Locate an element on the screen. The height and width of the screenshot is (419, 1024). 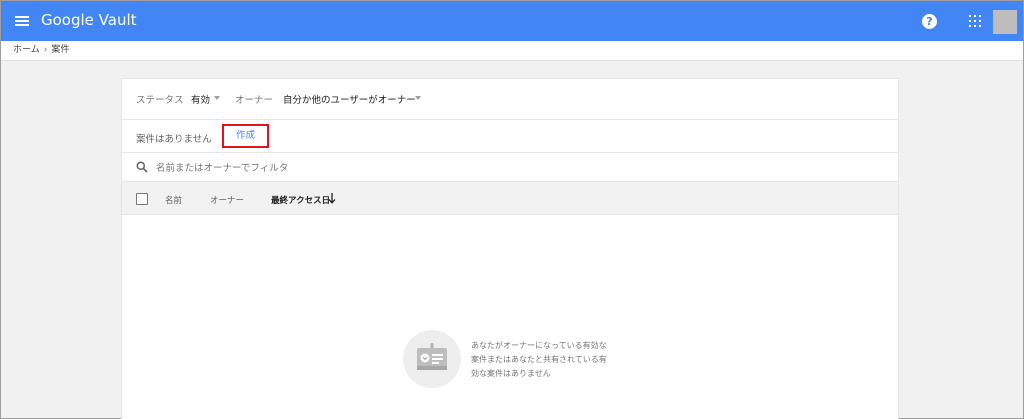
status-filter-label: ステータス is located at coordinates (160, 100).